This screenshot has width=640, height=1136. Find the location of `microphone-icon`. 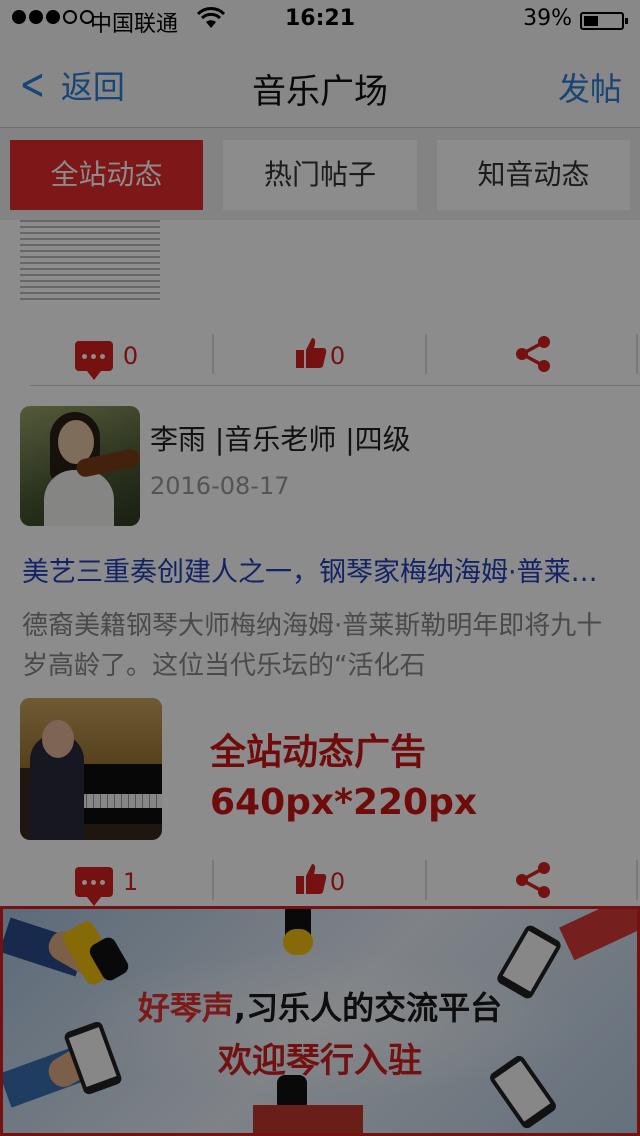

microphone-icon is located at coordinates (298, 942).